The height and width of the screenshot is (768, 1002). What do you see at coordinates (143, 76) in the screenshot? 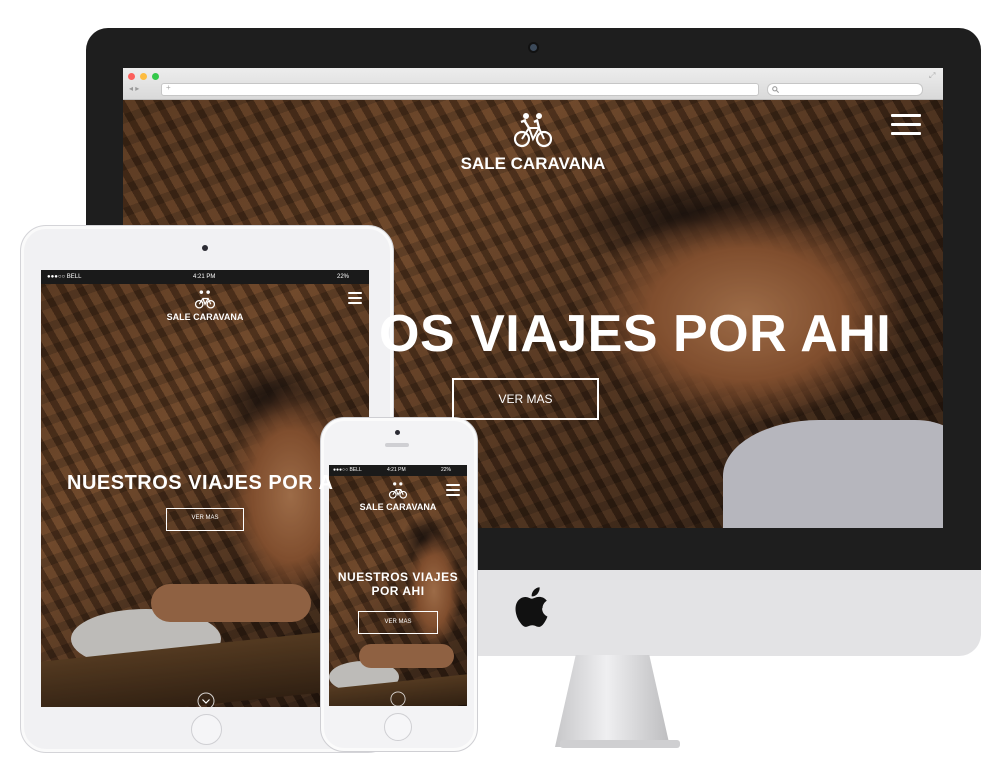
I see `minimize-window-button` at bounding box center [143, 76].